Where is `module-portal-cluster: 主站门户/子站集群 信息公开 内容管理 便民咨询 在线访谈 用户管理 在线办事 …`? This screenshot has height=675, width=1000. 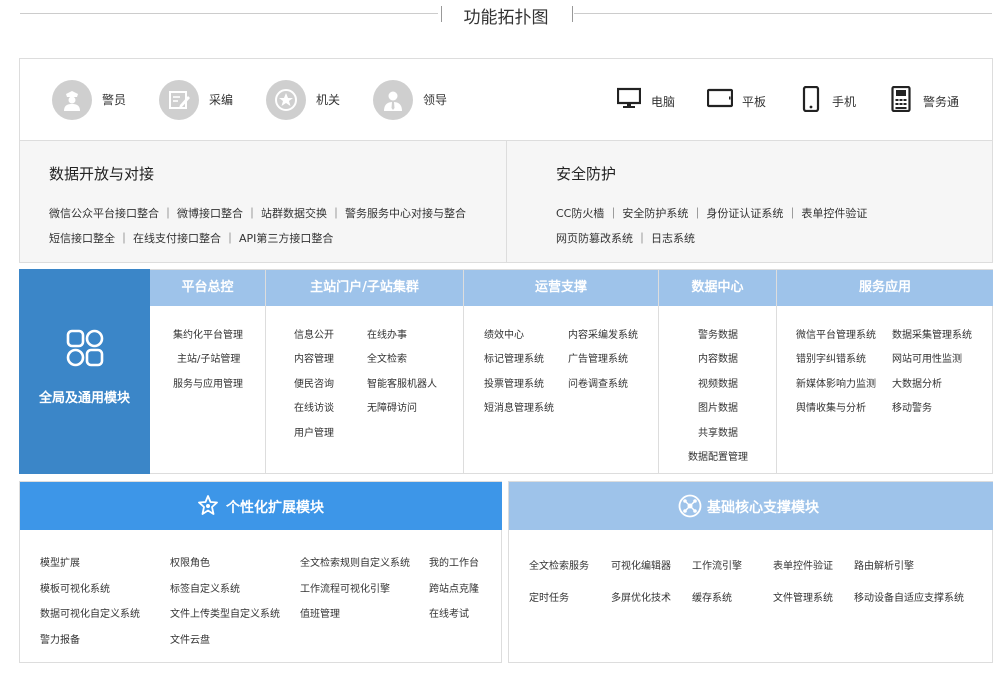
module-portal-cluster: 主站门户/子站集群 信息公开 内容管理 便民咨询 在线访谈 用户管理 在线办事 … is located at coordinates (365, 372).